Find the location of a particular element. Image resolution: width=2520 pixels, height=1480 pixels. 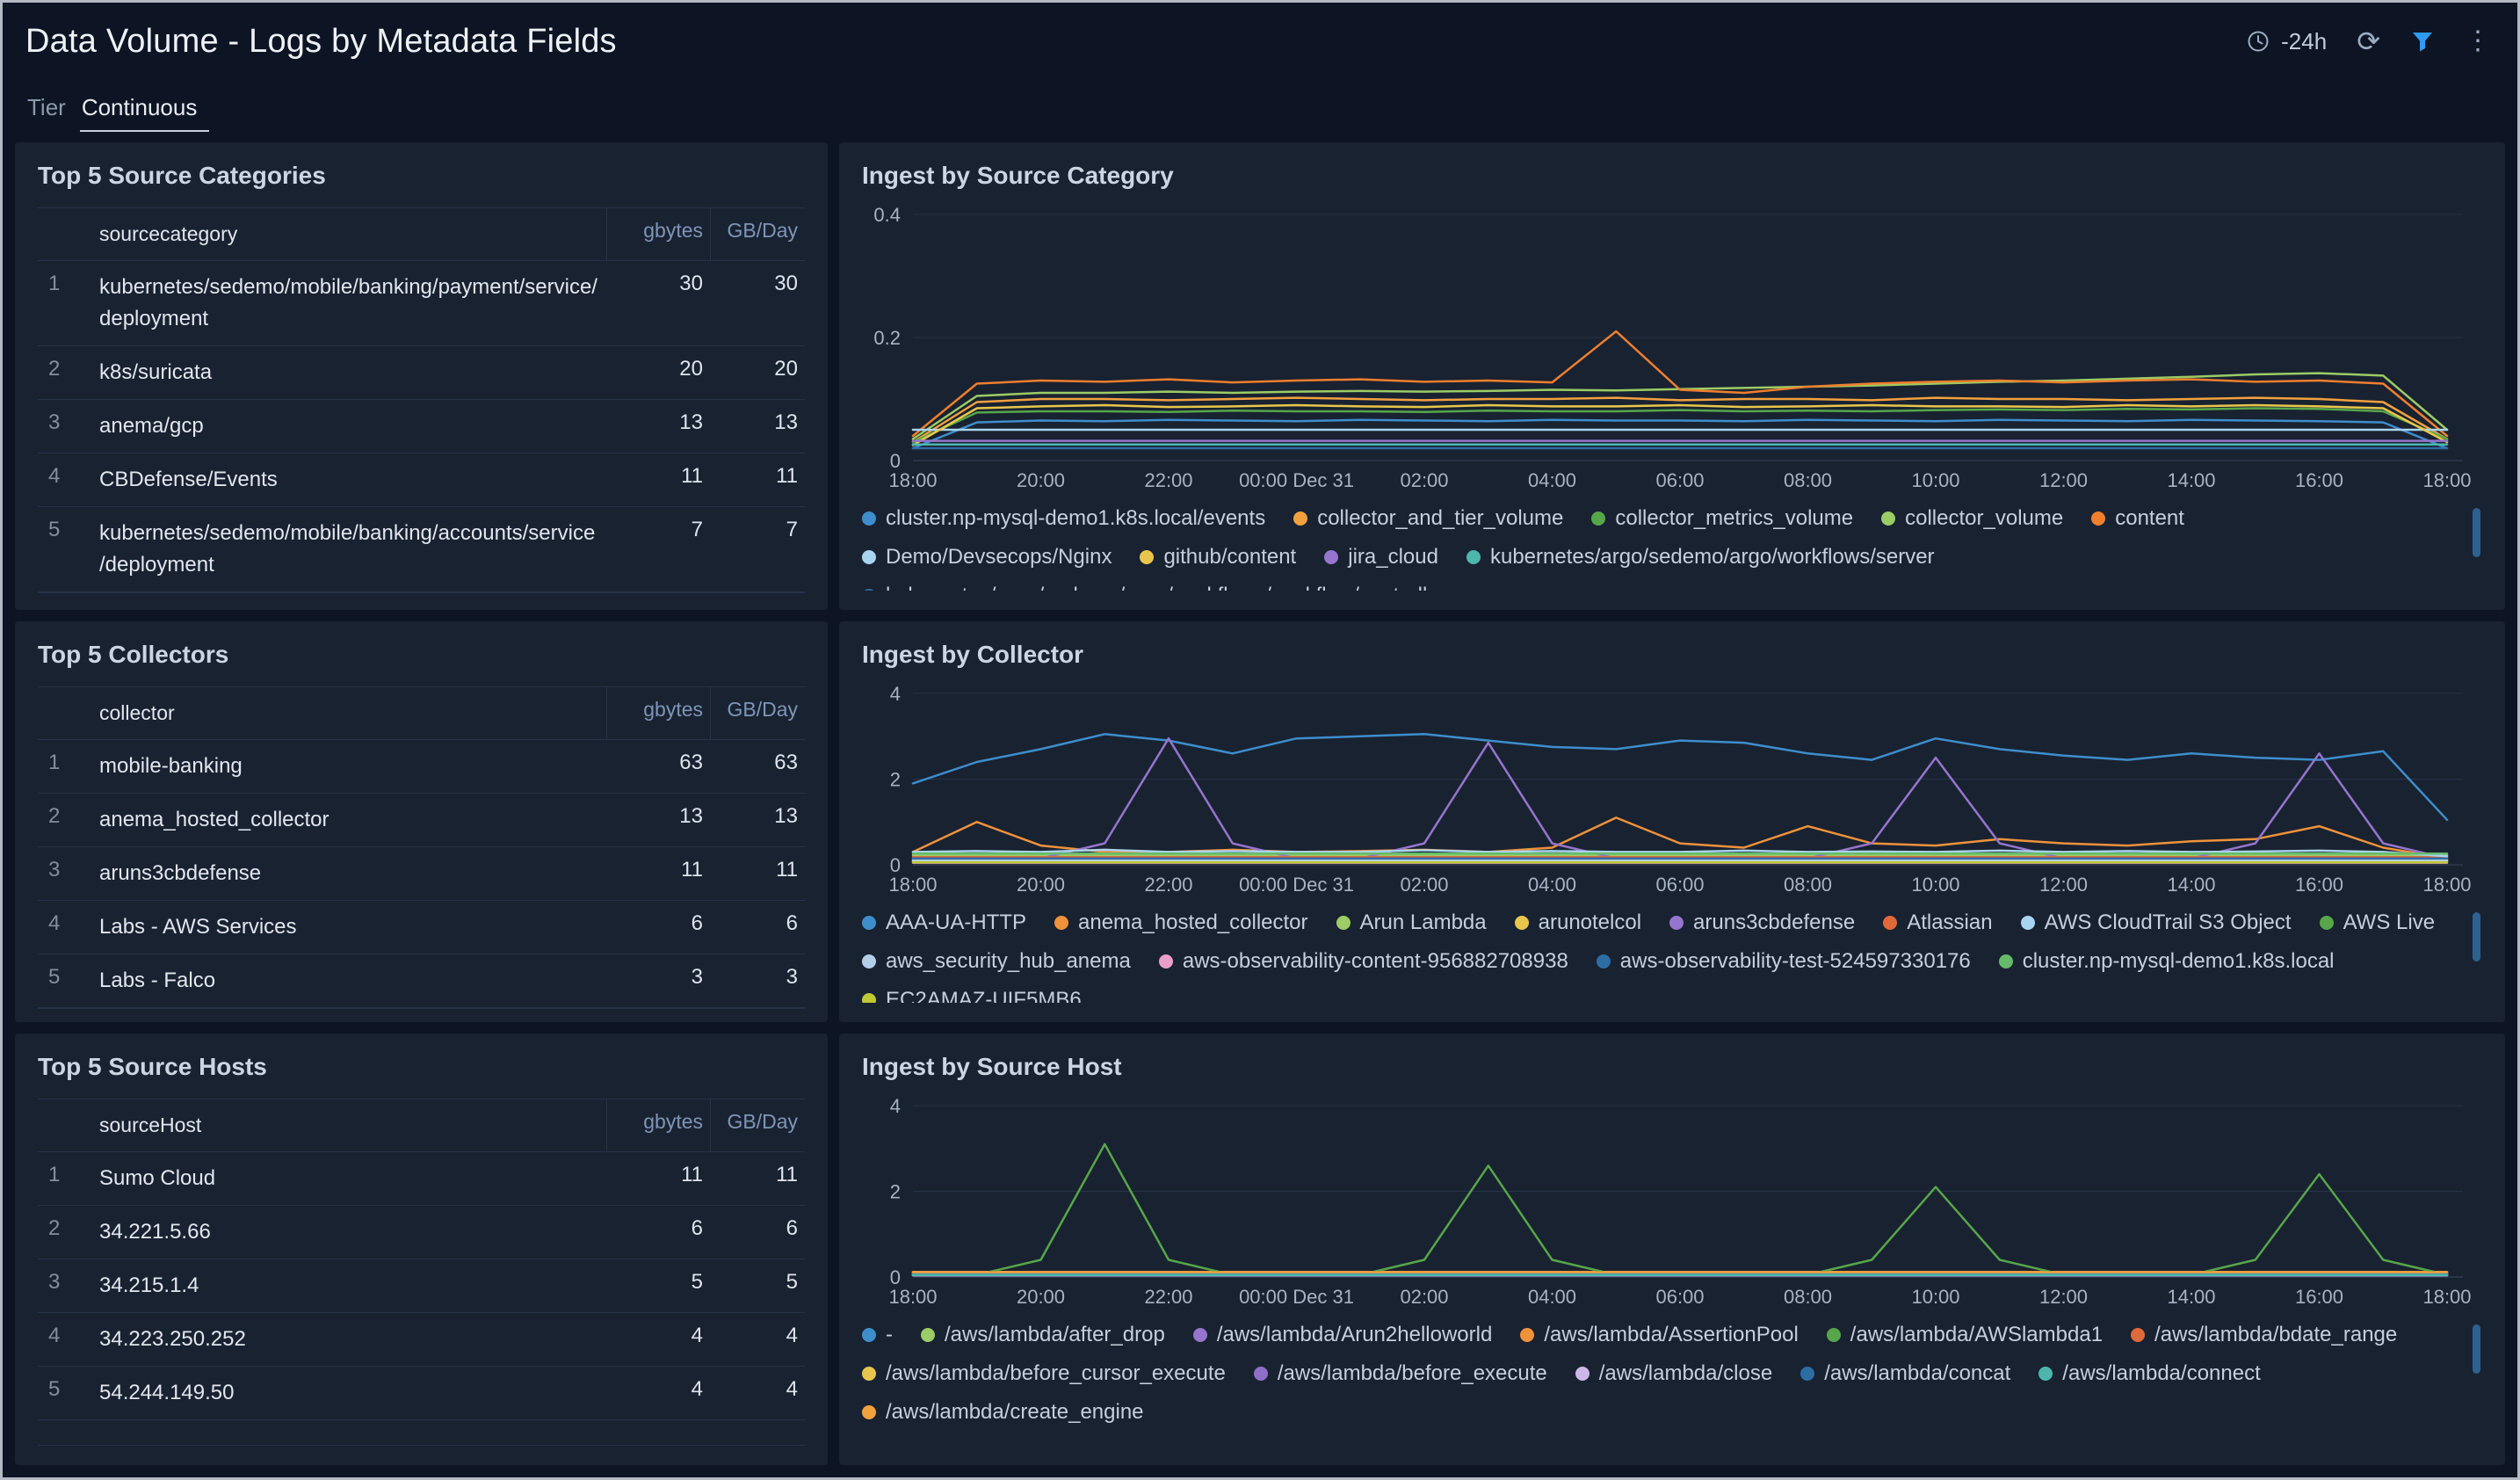

legend-item: cluster.np-mysql-demo1.k8s.local is located at coordinates (2166, 961).